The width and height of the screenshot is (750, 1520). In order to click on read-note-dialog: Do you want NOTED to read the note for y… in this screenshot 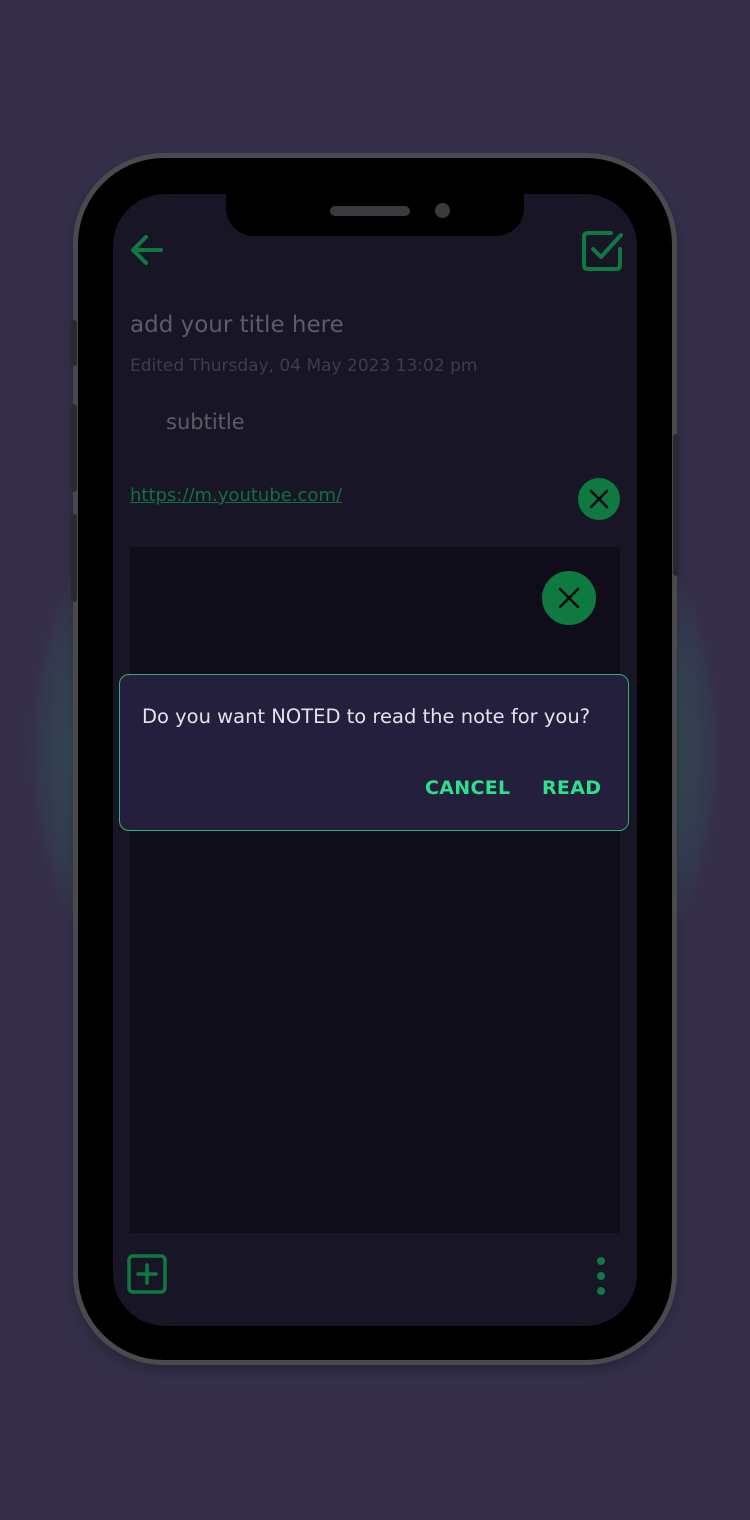, I will do `click(374, 752)`.